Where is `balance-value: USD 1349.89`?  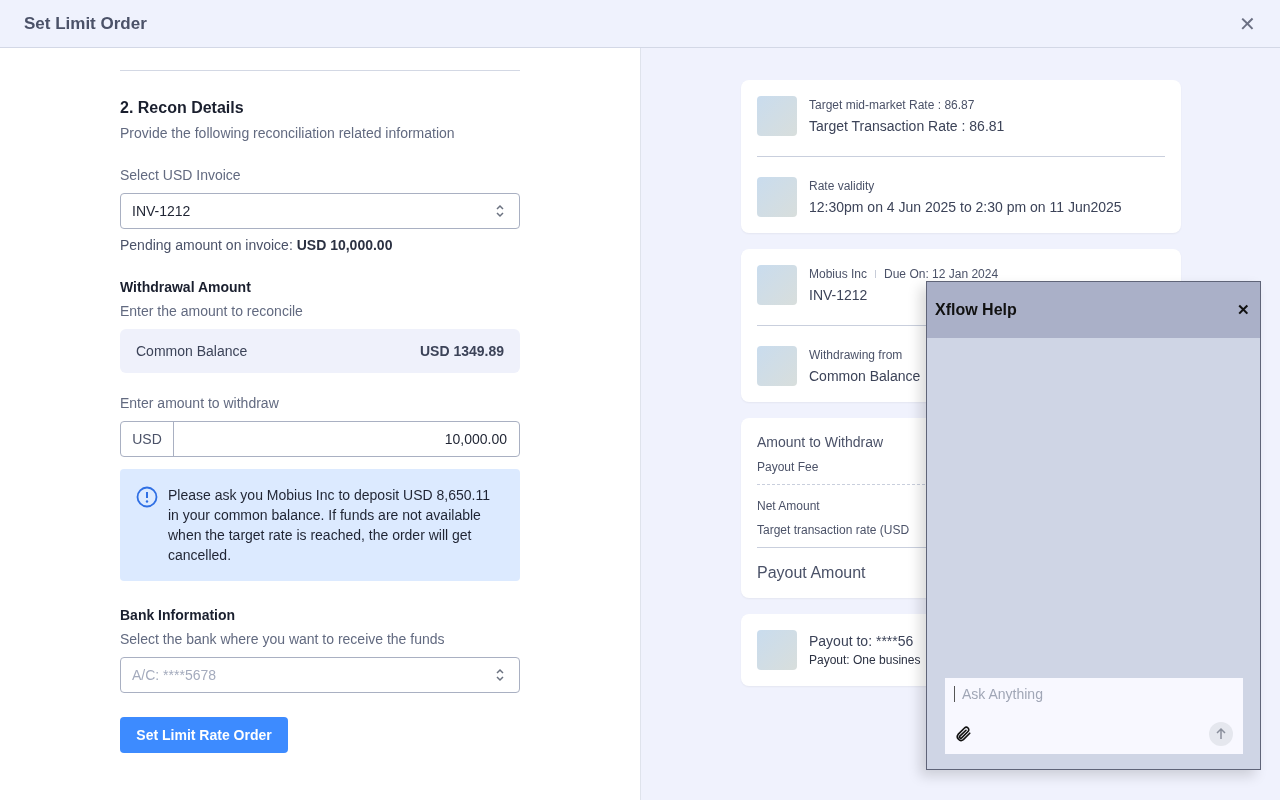 balance-value: USD 1349.89 is located at coordinates (461, 351).